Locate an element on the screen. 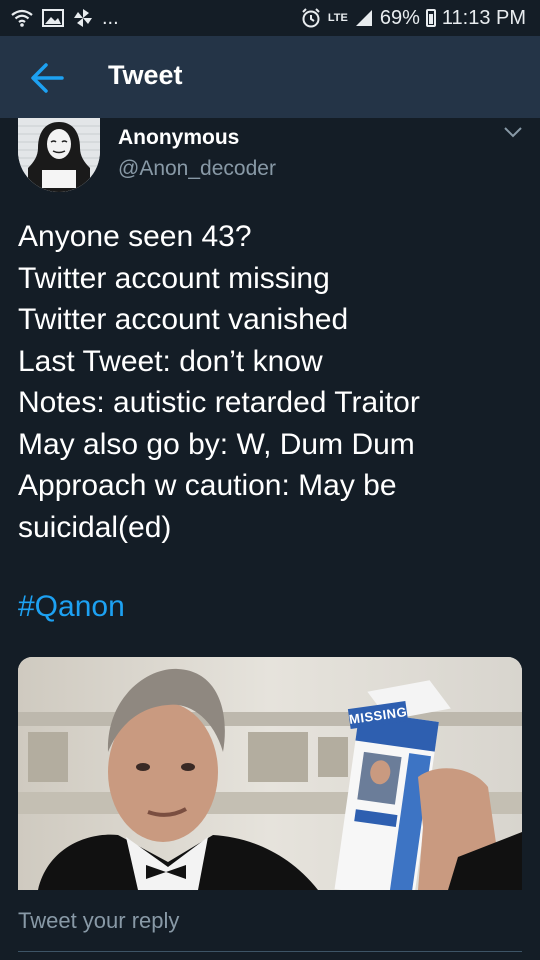 The height and width of the screenshot is (960, 540). status-bar-right: LTE 69% 11:13 PM is located at coordinates (420, 18).